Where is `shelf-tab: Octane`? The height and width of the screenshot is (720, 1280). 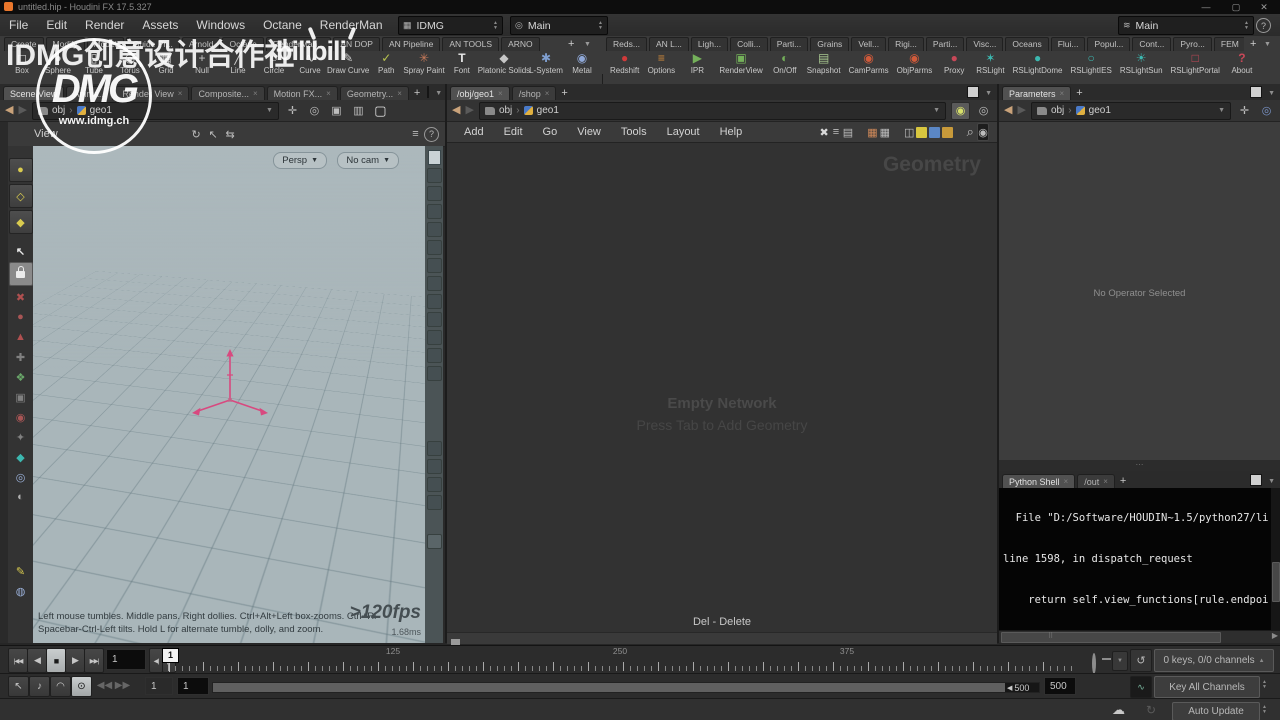
shelf-tab: Octane is located at coordinates (243, 44).